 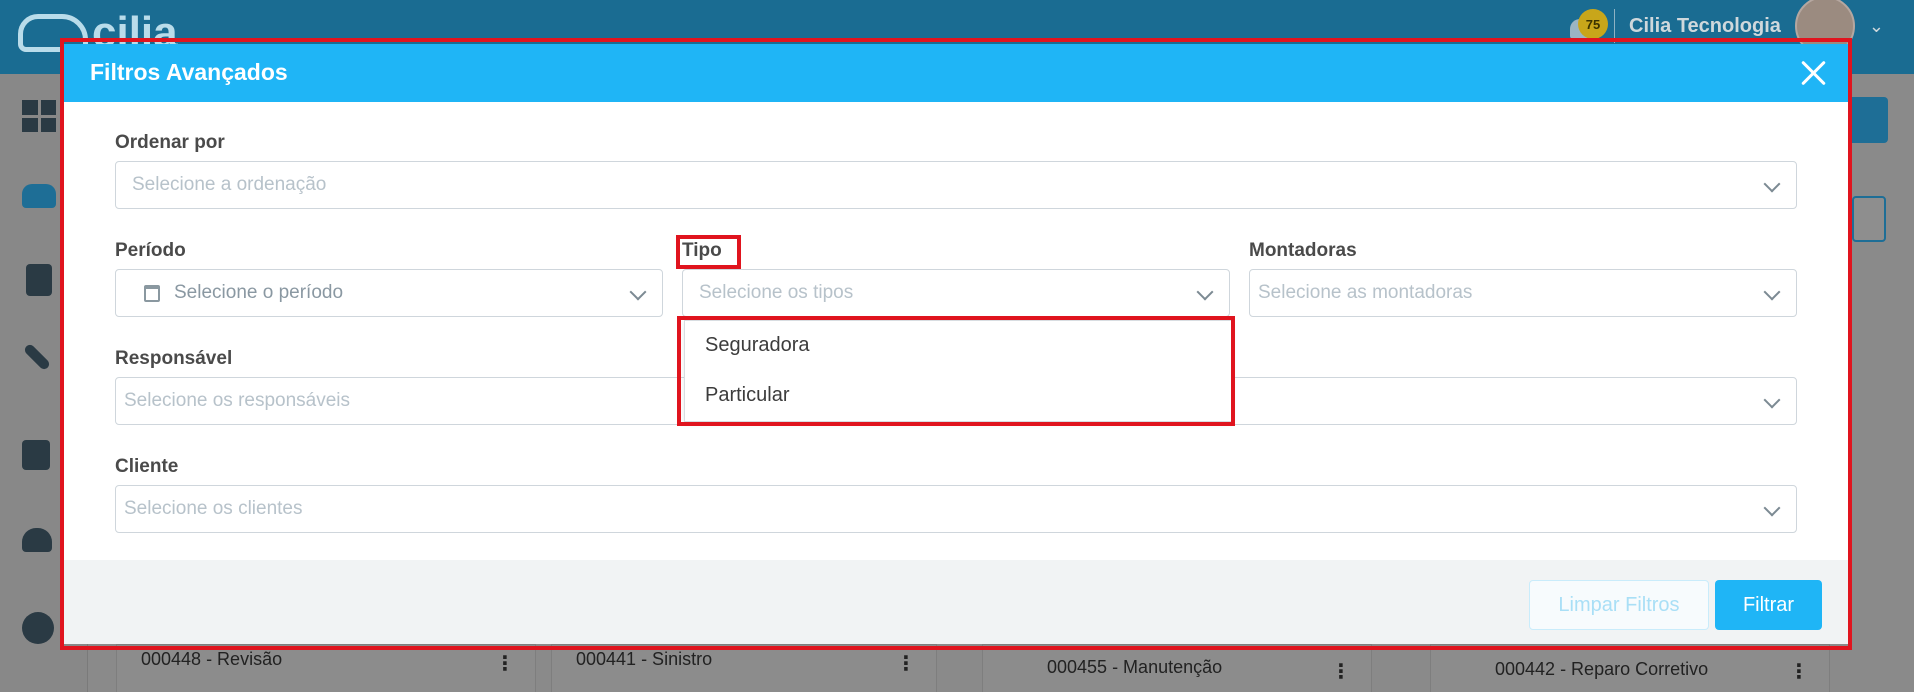 I want to click on close-icon, so click(x=1813, y=73).